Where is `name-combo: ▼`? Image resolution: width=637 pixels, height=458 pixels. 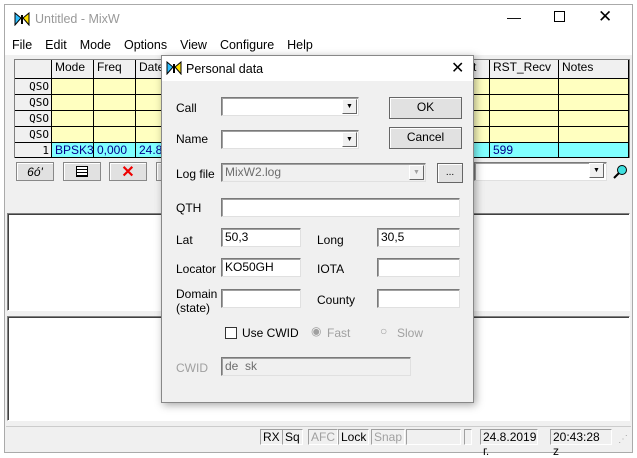 name-combo: ▼ is located at coordinates (290, 139).